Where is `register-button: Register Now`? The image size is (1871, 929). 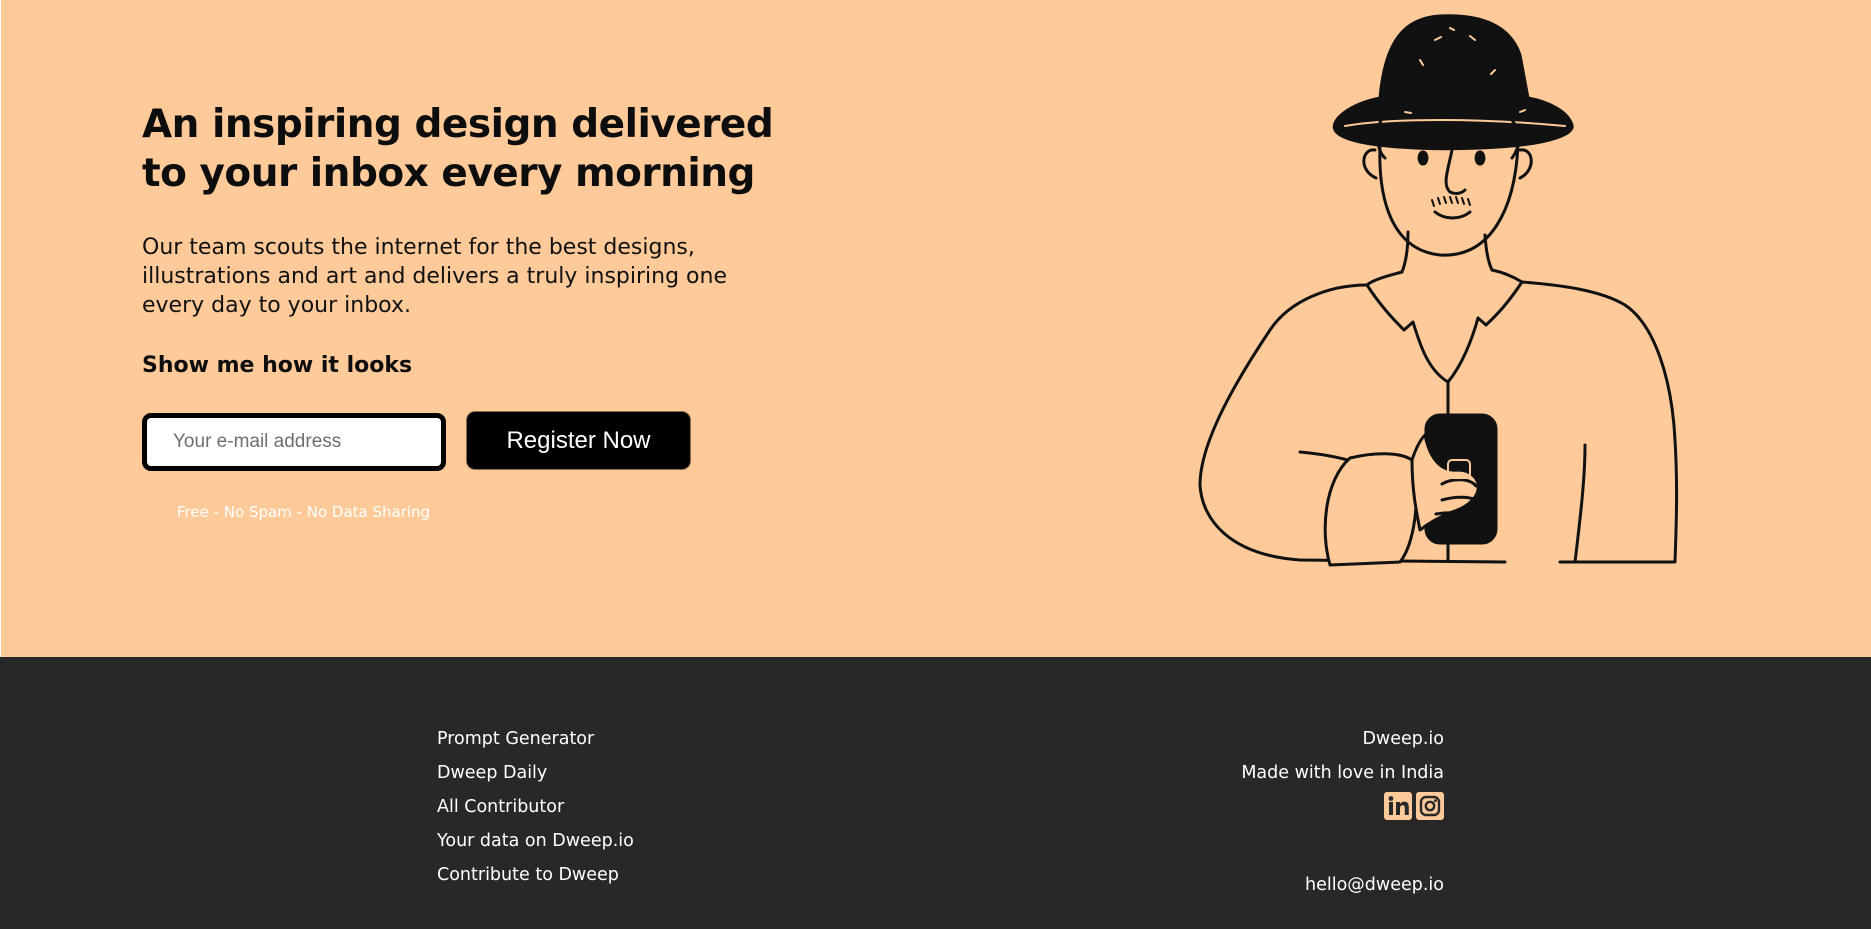
register-button: Register Now is located at coordinates (578, 440).